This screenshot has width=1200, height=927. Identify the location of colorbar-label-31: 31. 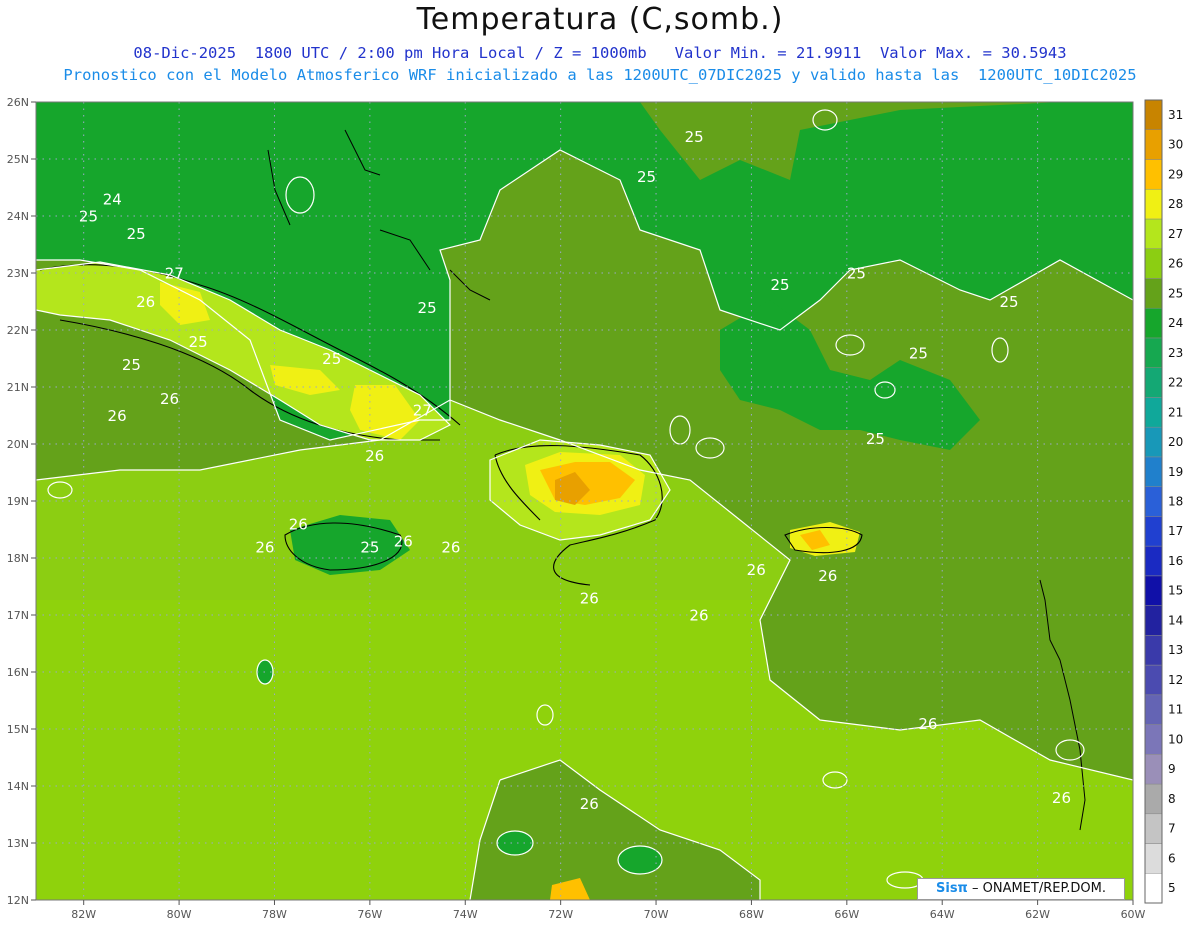
(1175, 115).